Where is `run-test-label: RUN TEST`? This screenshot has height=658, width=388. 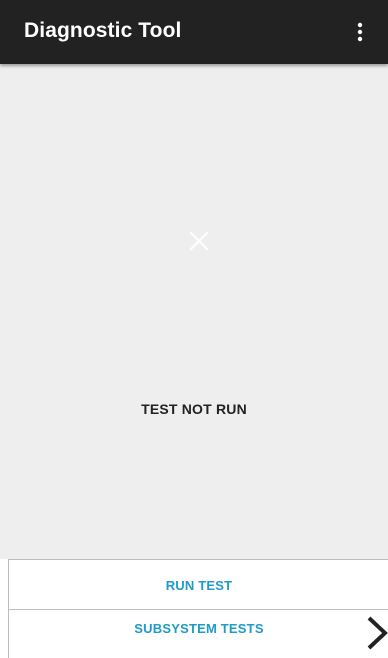
run-test-label: RUN TEST is located at coordinates (199, 585).